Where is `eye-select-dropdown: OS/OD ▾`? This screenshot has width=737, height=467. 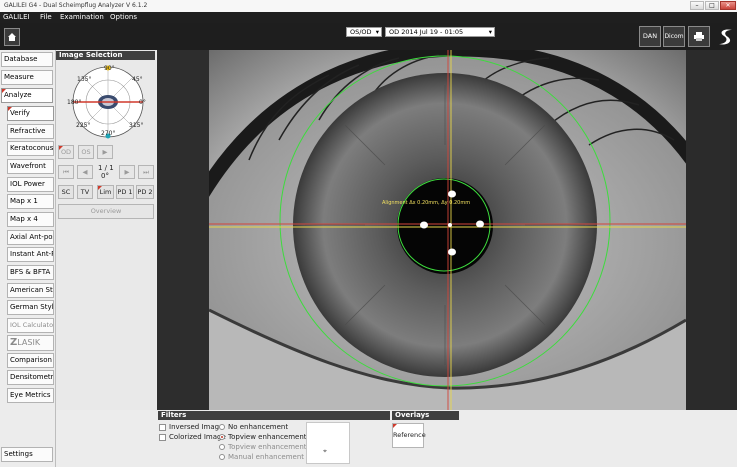
eye-select-dropdown: OS/OD ▾ is located at coordinates (364, 32).